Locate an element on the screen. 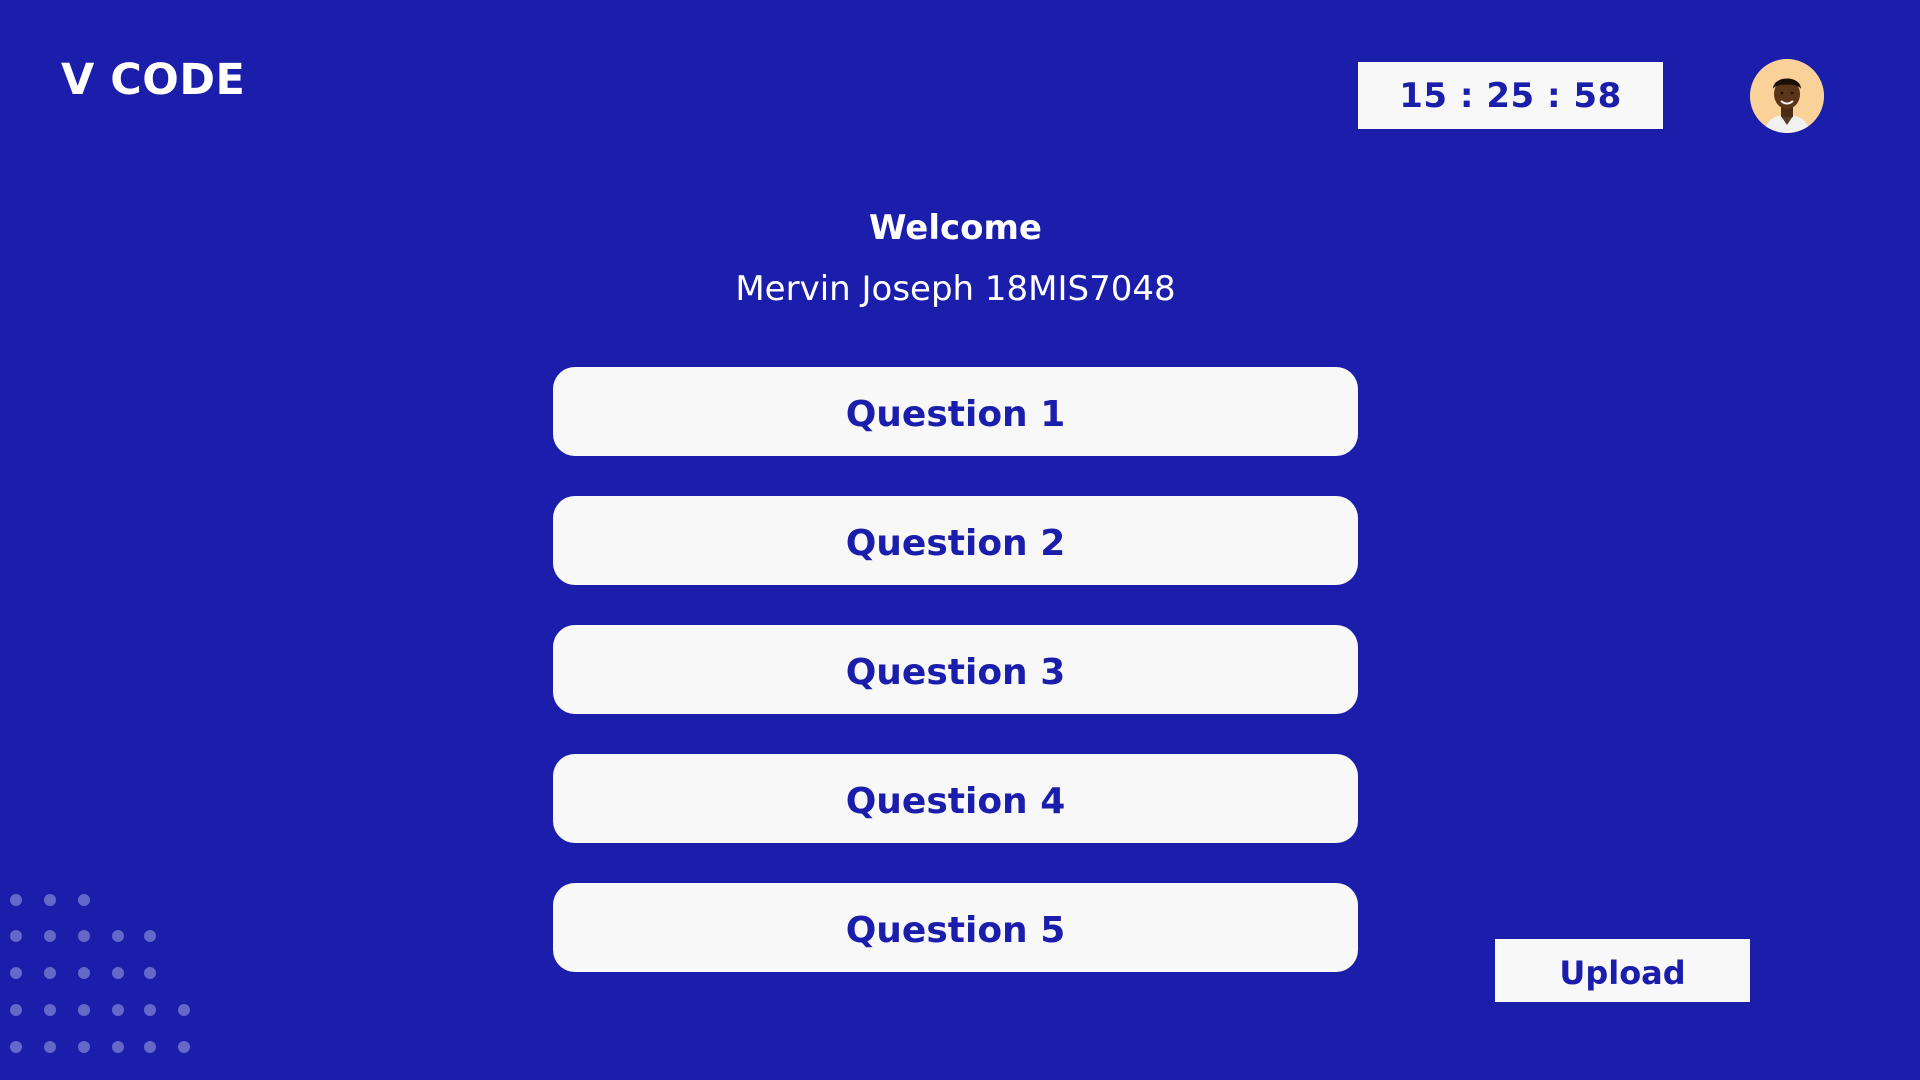 Image resolution: width=1920 pixels, height=1080 pixels. question-5-button: Question 5 is located at coordinates (955, 927).